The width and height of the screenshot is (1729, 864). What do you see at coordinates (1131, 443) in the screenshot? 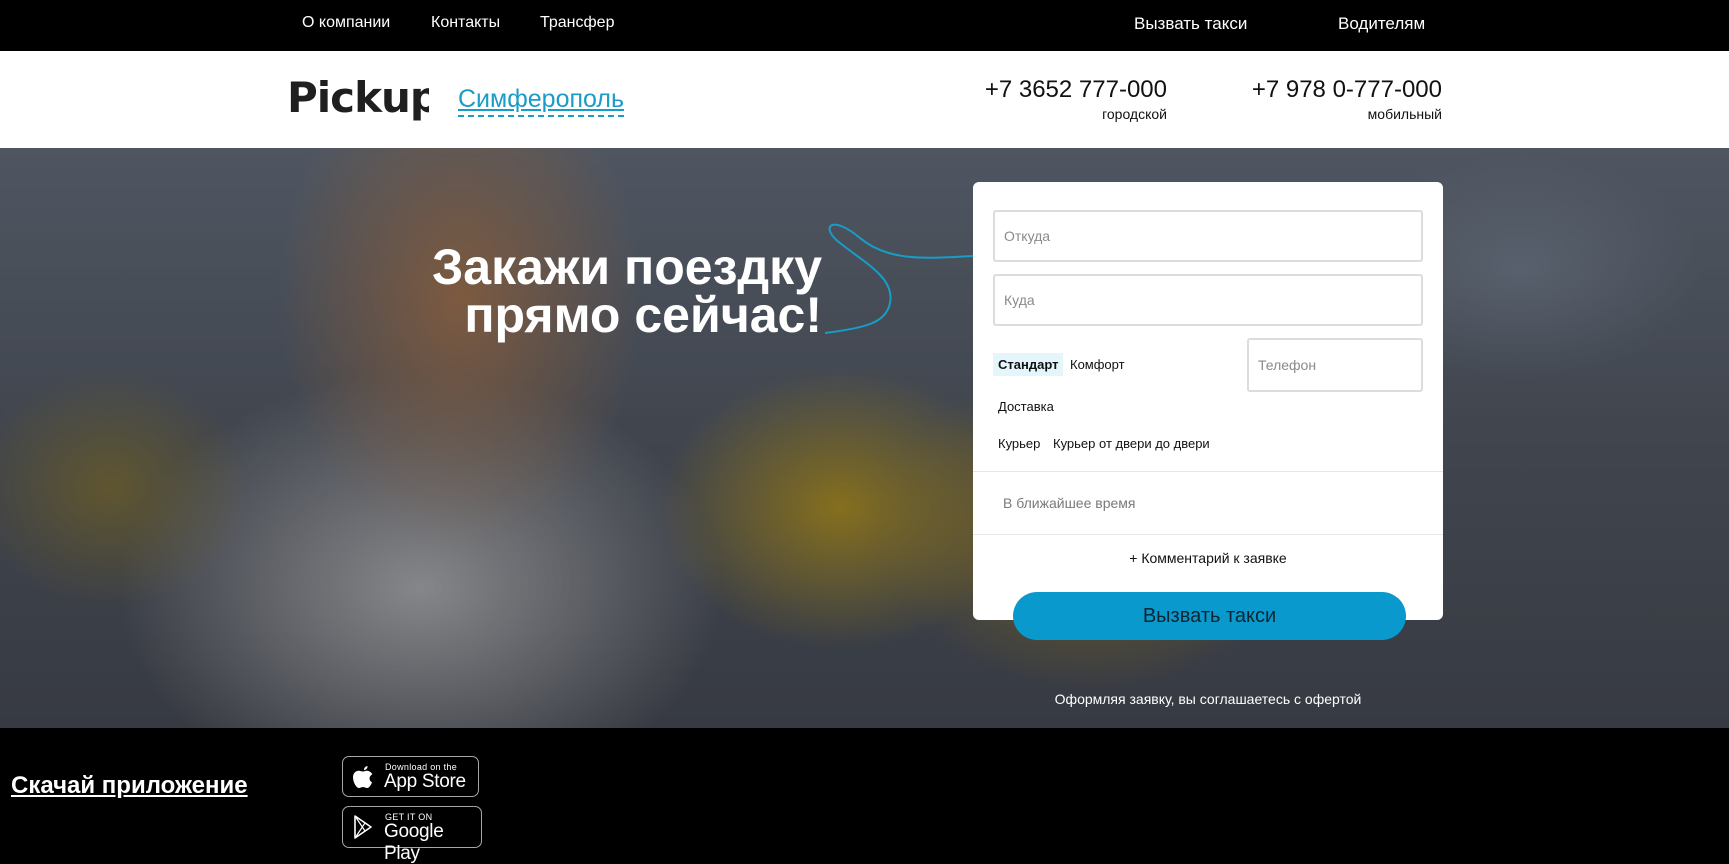
I see `tariff-courier-door-to-door: Курьер от двери до двери` at bounding box center [1131, 443].